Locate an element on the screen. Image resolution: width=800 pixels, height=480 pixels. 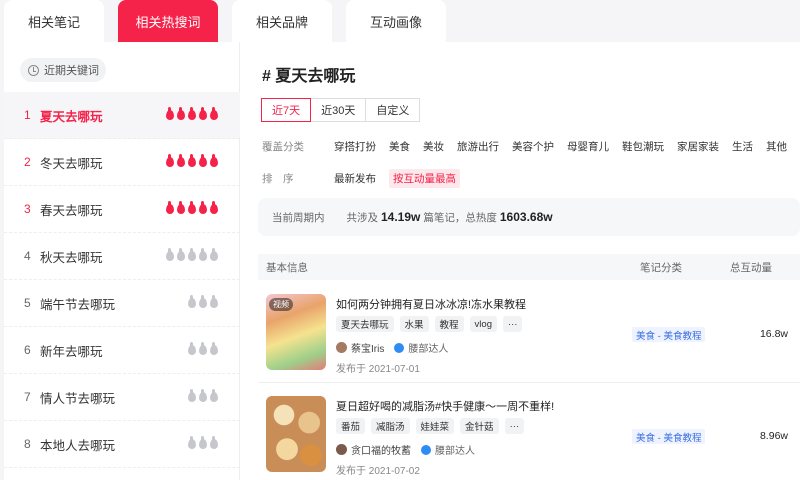
keyword-item: 3 春天去哪玩 is located at coordinates (122, 209).